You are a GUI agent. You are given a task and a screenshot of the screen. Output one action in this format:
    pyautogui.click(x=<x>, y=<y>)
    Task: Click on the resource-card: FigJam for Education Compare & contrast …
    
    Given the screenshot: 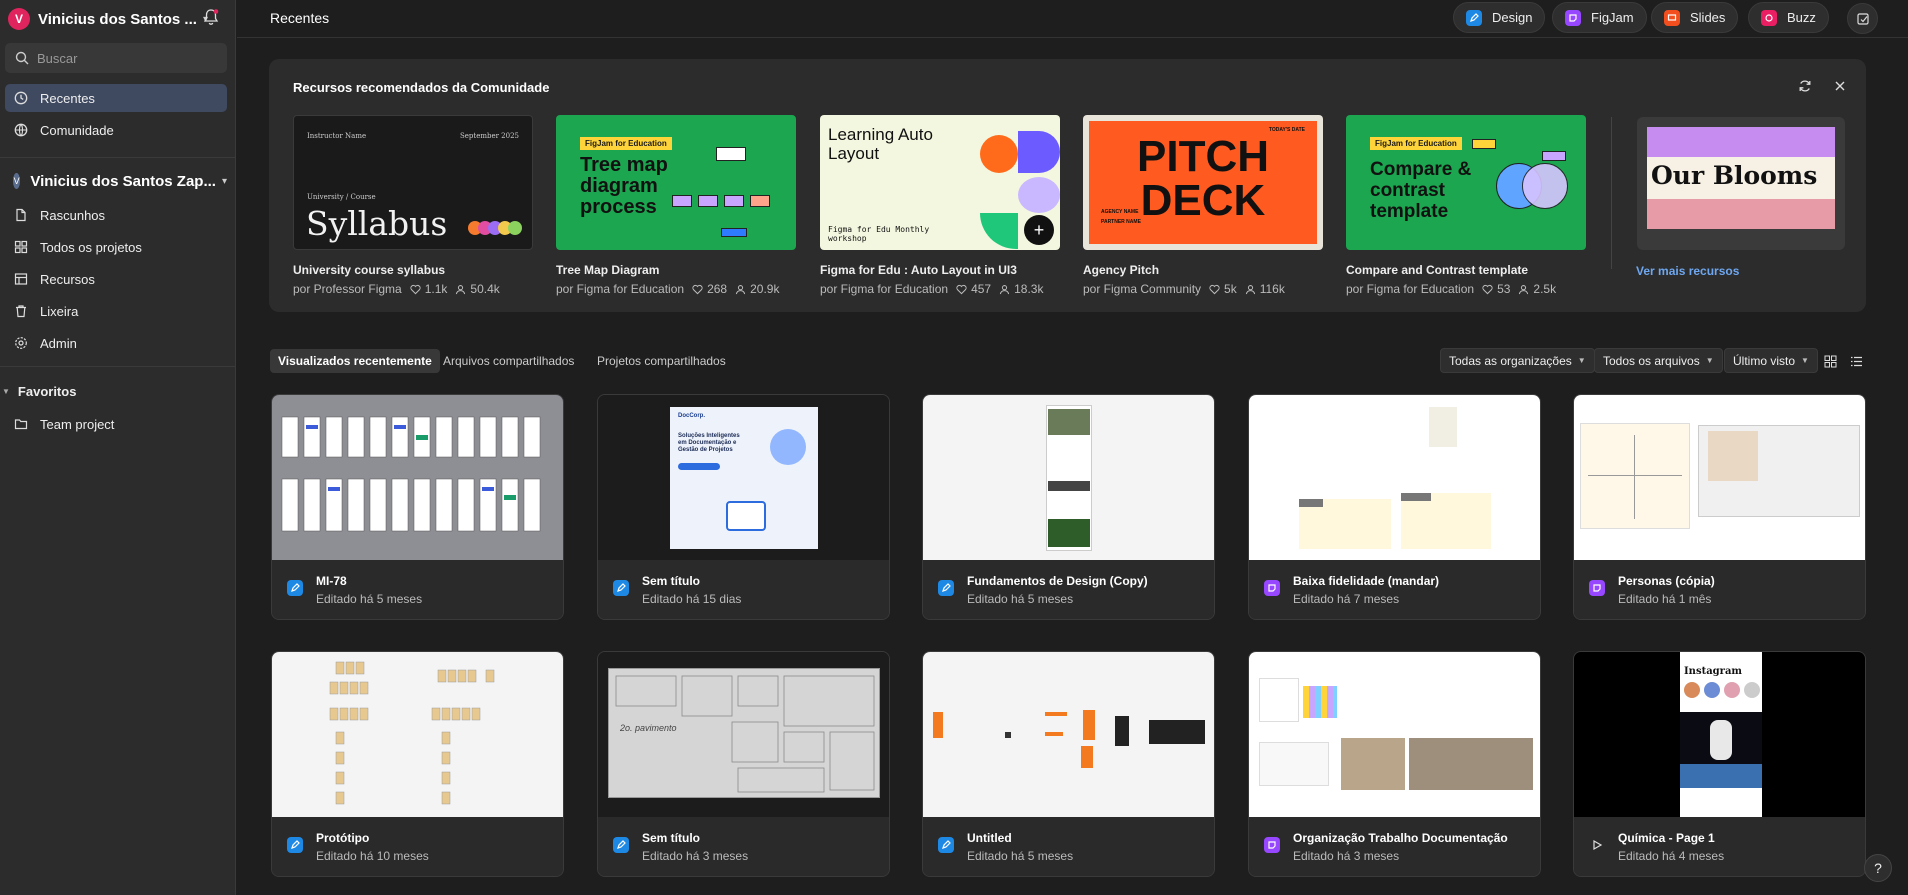 What is the action you would take?
    pyautogui.click(x=1466, y=205)
    